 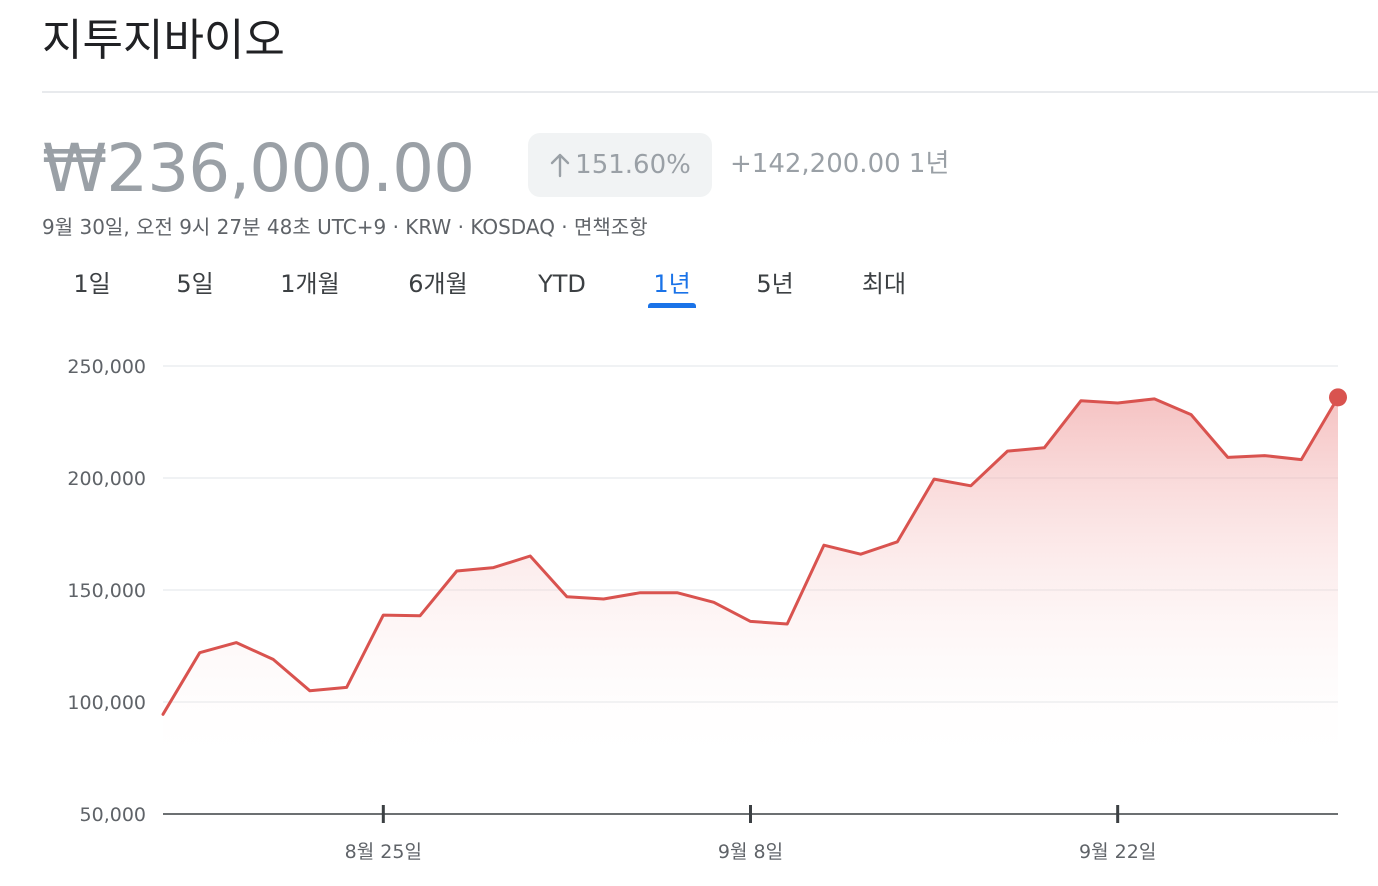 What do you see at coordinates (309, 284) in the screenshot?
I see `tab-1m: 1개월` at bounding box center [309, 284].